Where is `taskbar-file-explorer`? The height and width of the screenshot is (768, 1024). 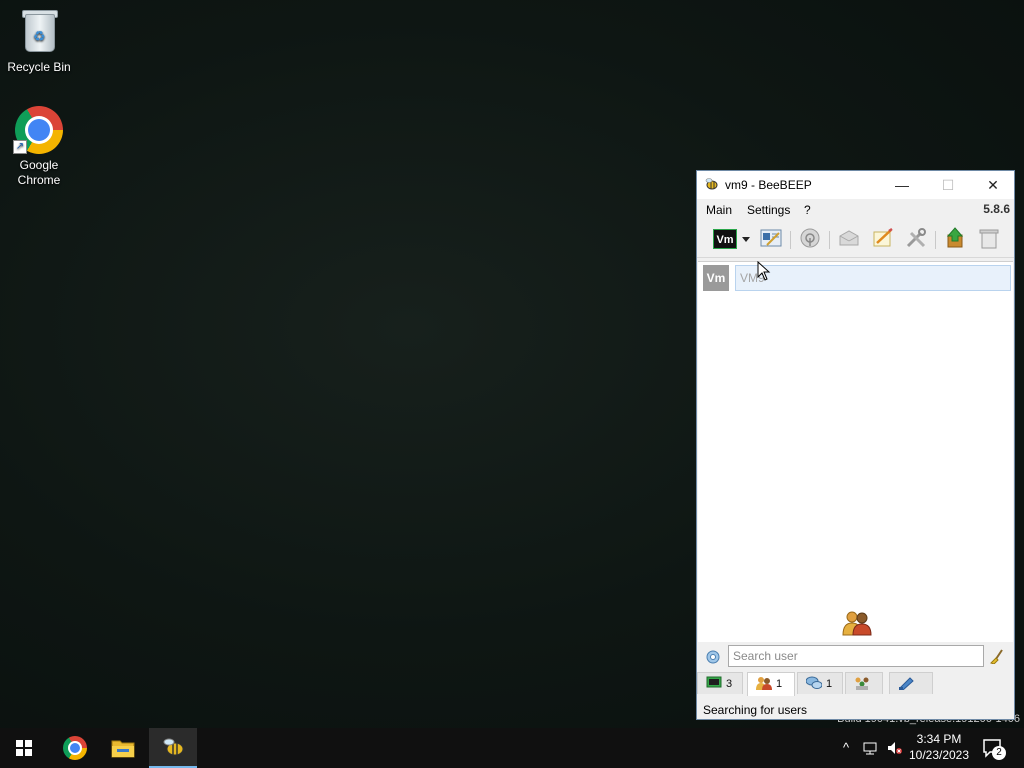 taskbar-file-explorer is located at coordinates (123, 748).